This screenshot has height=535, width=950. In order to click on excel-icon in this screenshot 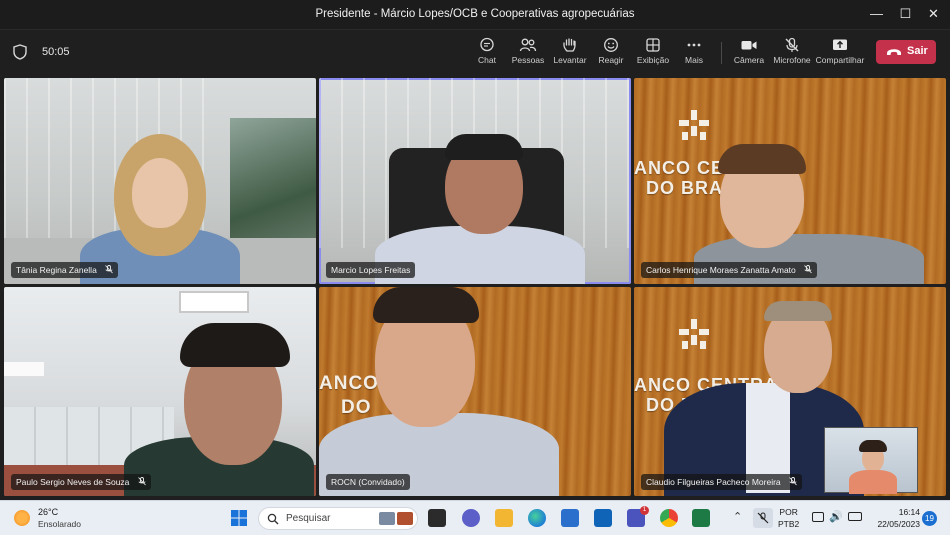, I will do `click(701, 518)`.